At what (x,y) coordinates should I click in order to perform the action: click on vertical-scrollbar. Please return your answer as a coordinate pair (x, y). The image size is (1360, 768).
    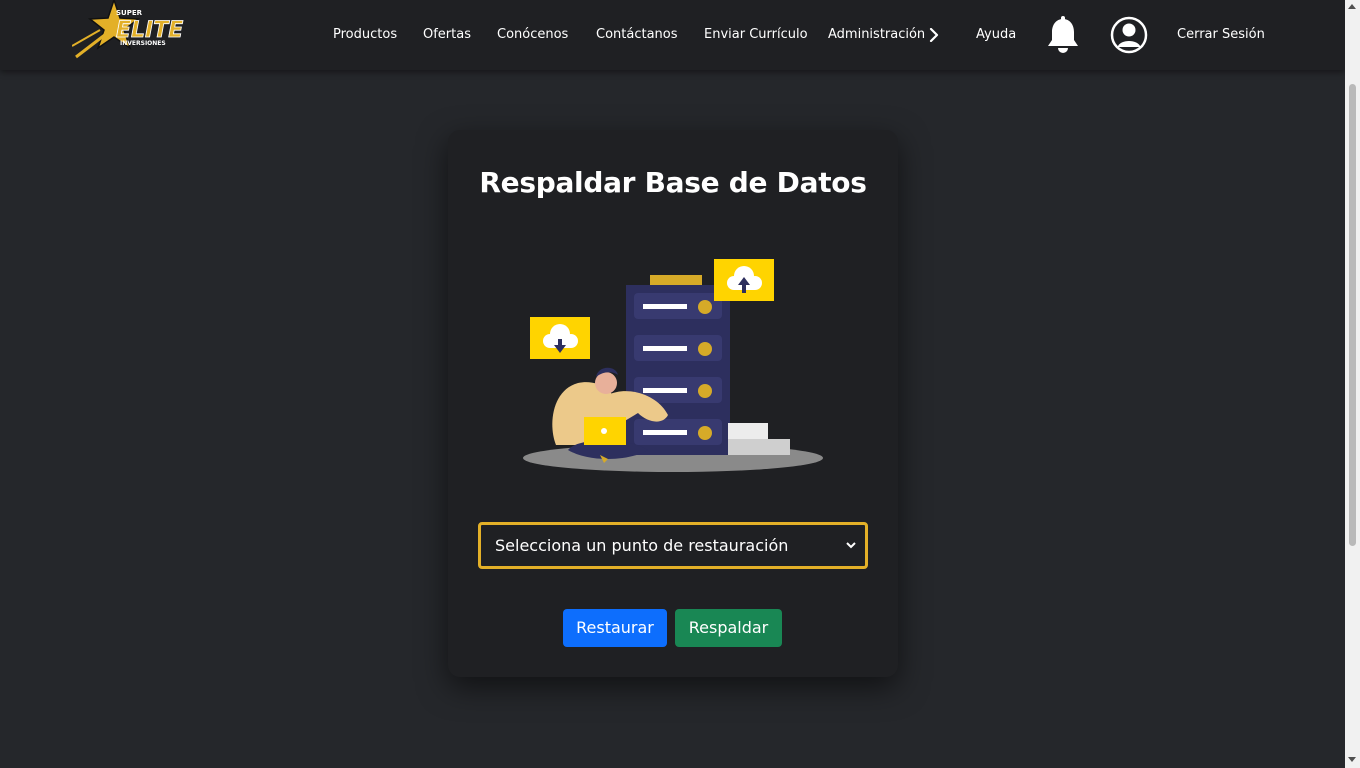
    Looking at the image, I should click on (1352, 384).